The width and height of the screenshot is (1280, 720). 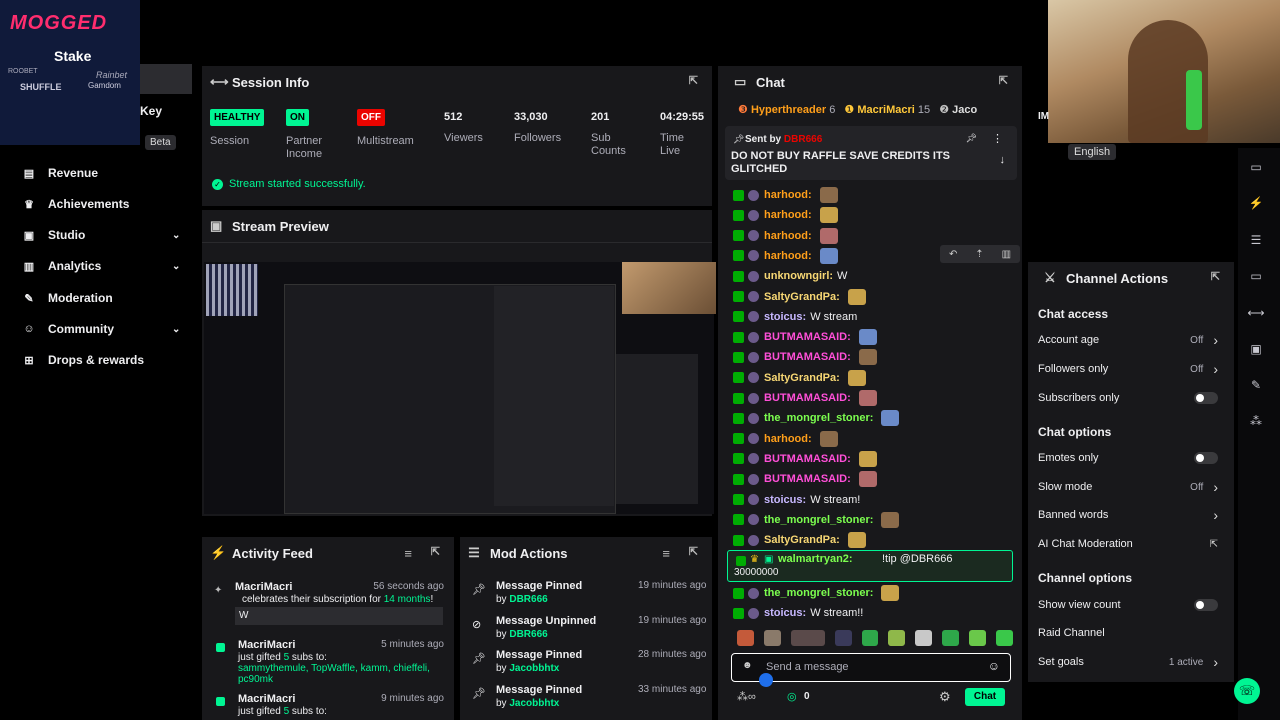 I want to click on chat-username: unknowngirl:, so click(x=798, y=276).